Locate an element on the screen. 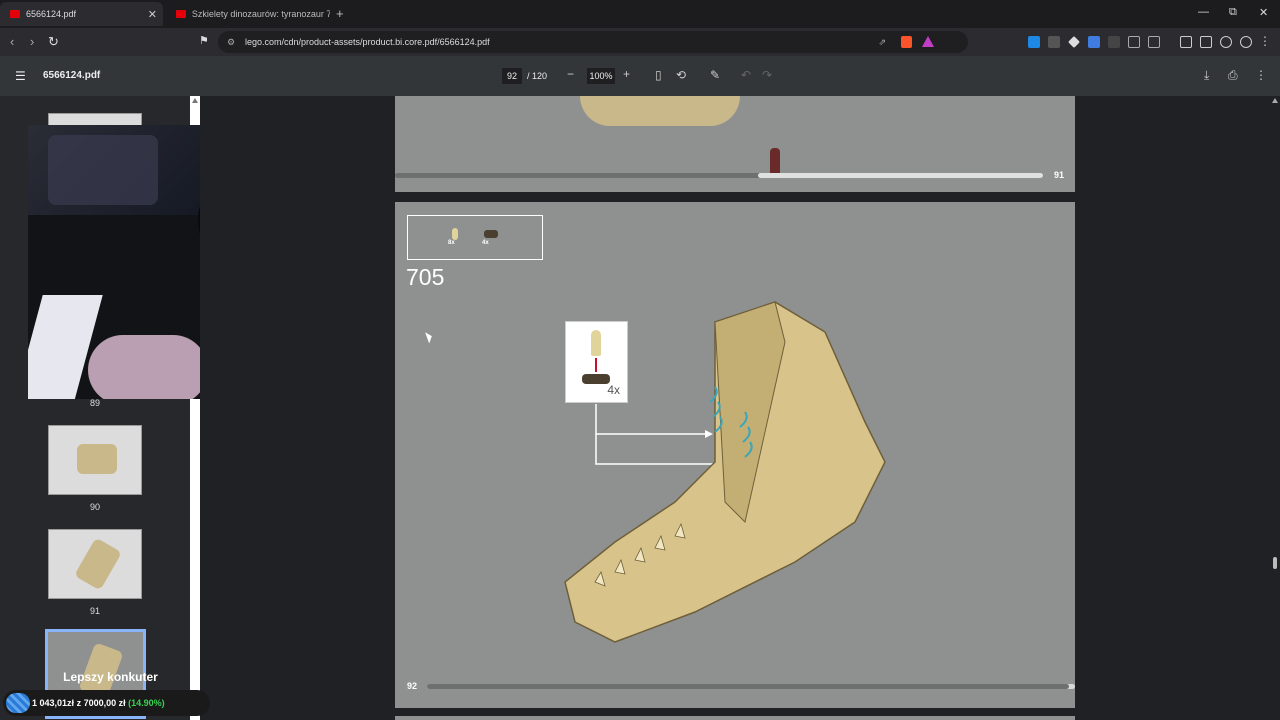 The width and height of the screenshot is (1280, 720). close-window-icon: ✕ is located at coordinates (1263, 12).